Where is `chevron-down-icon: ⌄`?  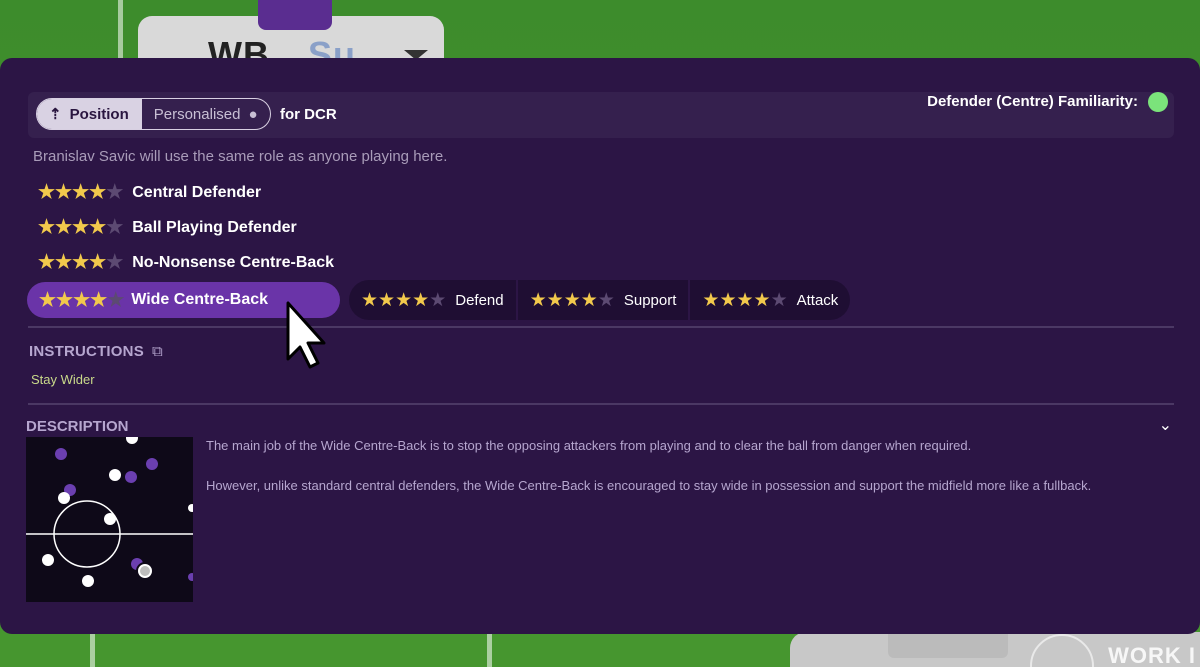 chevron-down-icon: ⌄ is located at coordinates (1165, 425).